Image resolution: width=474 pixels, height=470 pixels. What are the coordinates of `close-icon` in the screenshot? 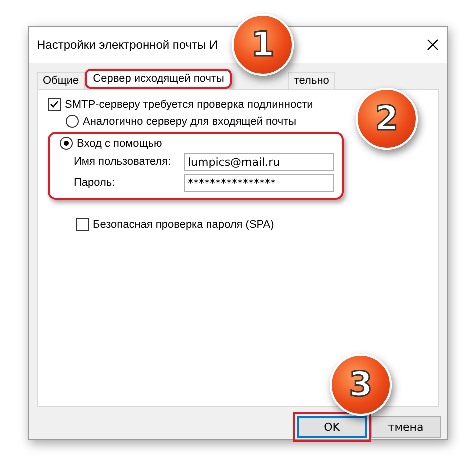 It's located at (433, 45).